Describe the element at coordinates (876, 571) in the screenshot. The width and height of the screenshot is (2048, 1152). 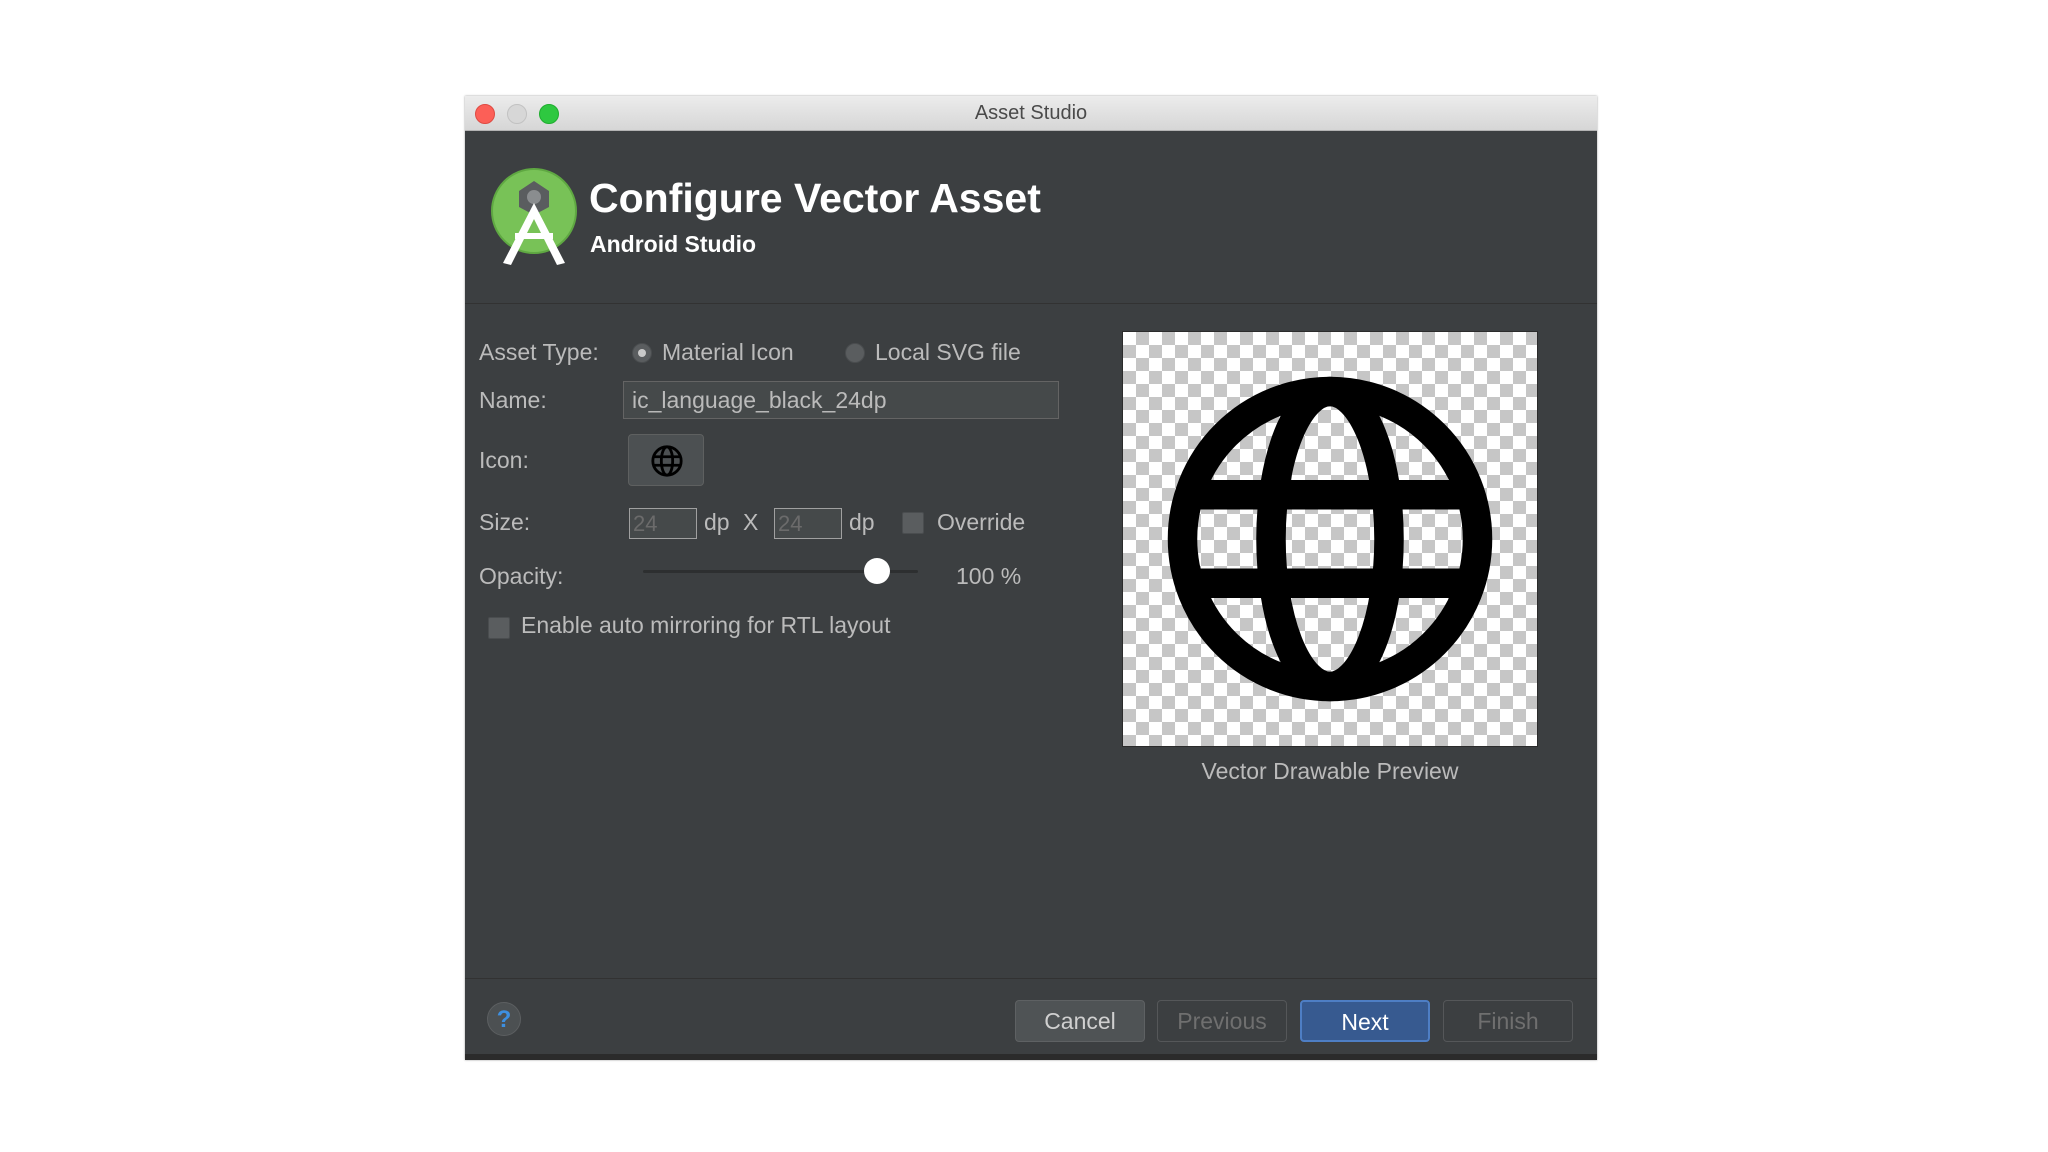
I see `opacity-slider-thumb` at that location.